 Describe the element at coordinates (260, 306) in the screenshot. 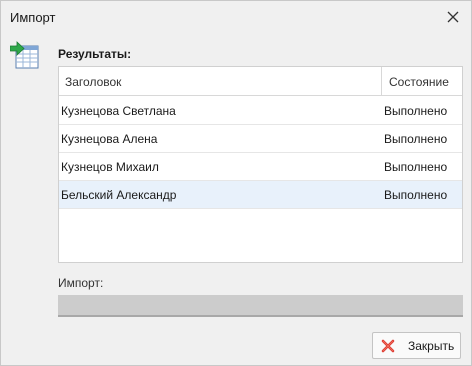

I see `import-progress-bar` at that location.